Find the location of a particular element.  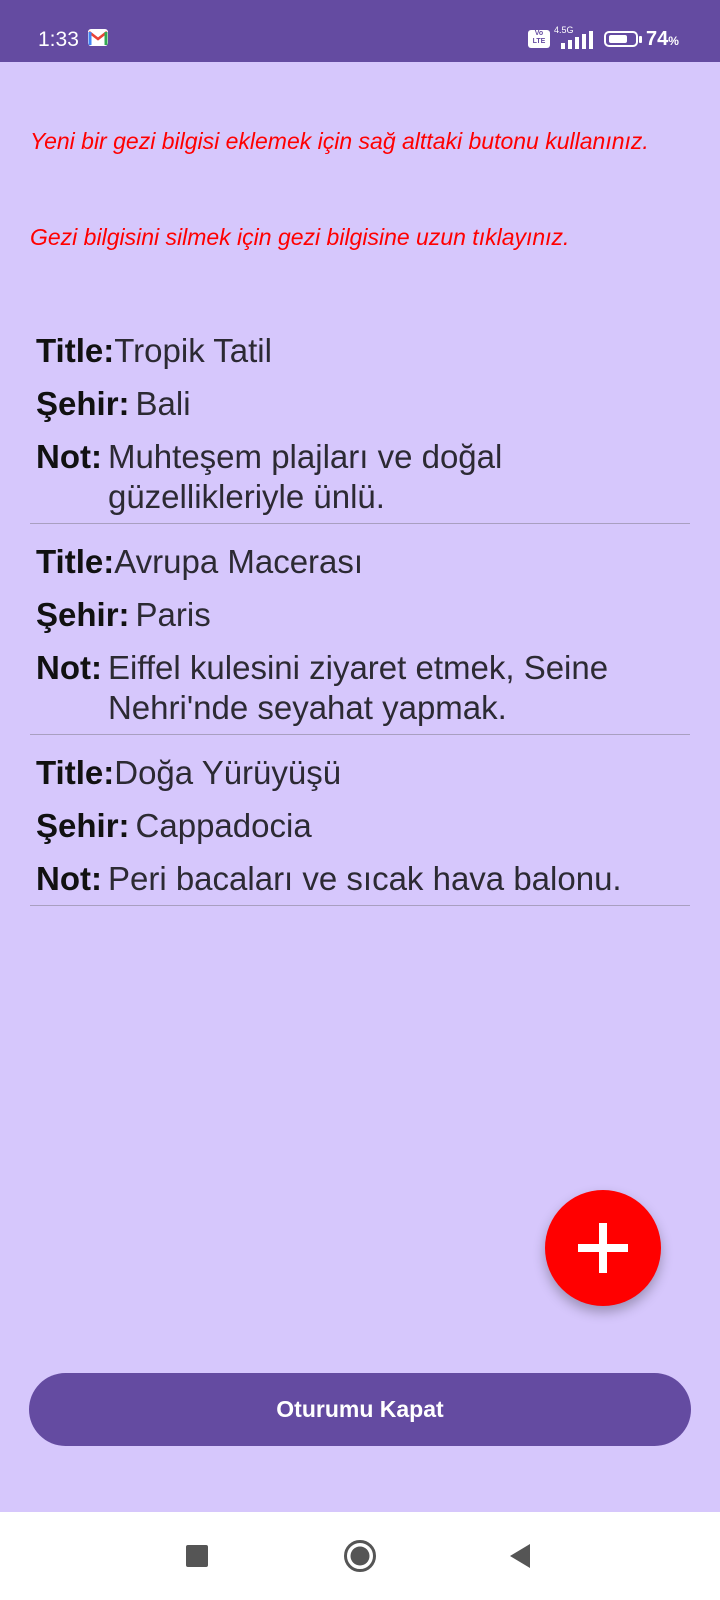

battery-icon is located at coordinates (621, 39).